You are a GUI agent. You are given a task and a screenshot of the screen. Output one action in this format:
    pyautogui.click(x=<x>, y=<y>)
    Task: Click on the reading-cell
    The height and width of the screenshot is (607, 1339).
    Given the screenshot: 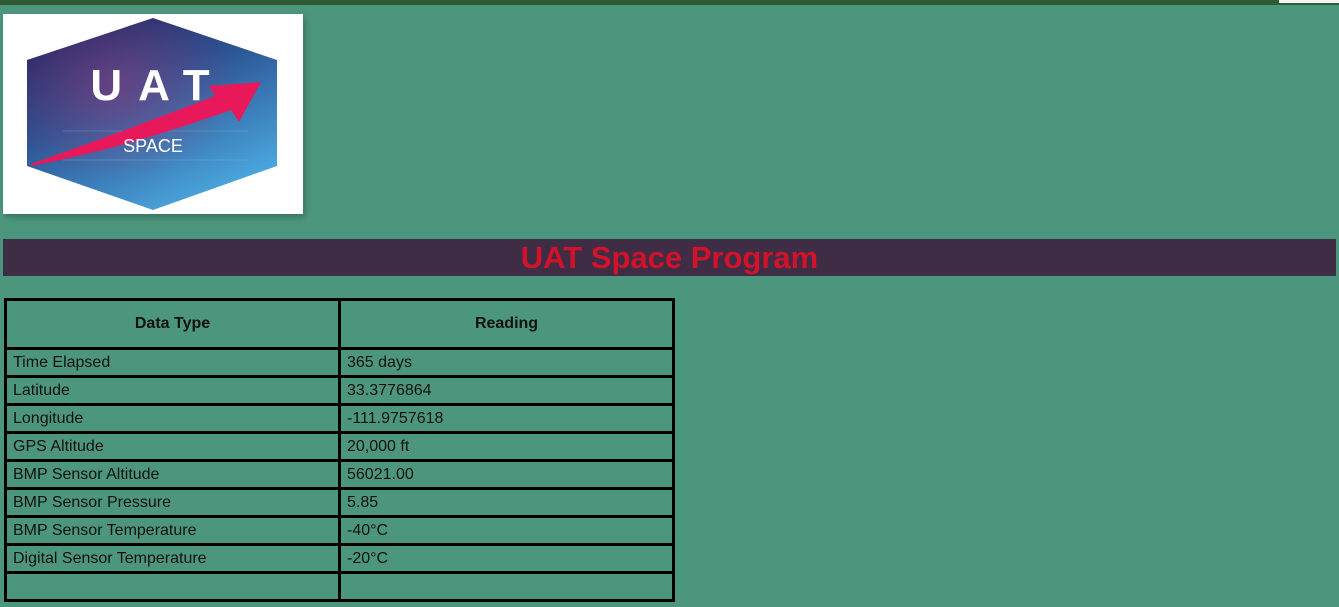 What is the action you would take?
    pyautogui.click(x=506, y=586)
    